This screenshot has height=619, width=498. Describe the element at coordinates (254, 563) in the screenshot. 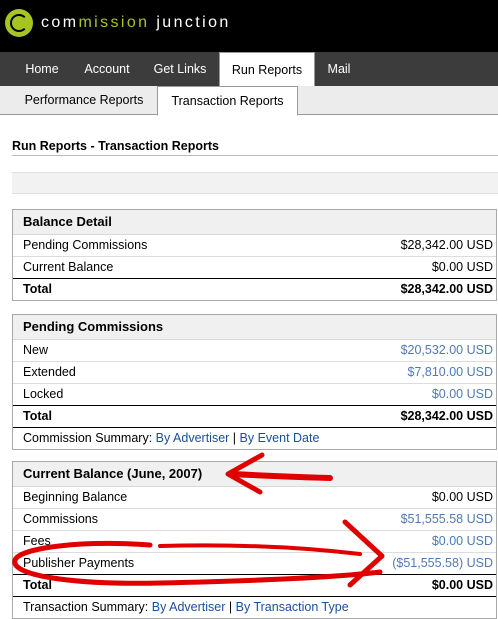

I see `table-row: Publisher Payments ($51,555.58) USD` at that location.